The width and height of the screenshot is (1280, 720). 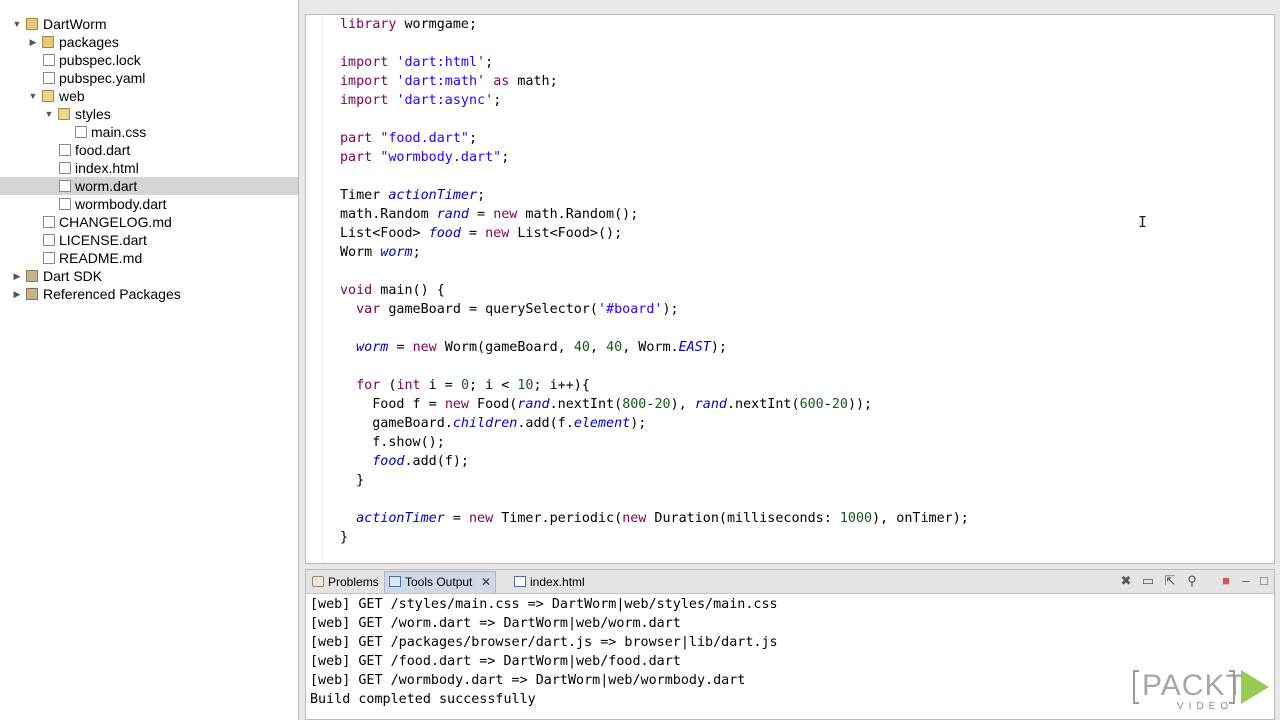 I want to click on tree-item-license: LICENSE.dart, so click(x=149, y=240).